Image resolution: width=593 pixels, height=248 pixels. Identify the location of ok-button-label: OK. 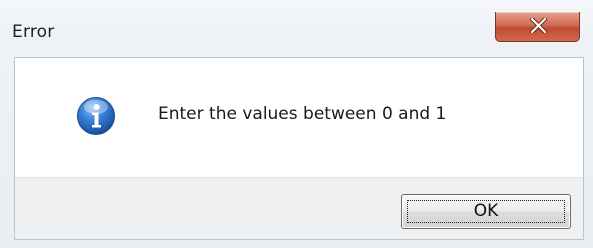
(486, 211).